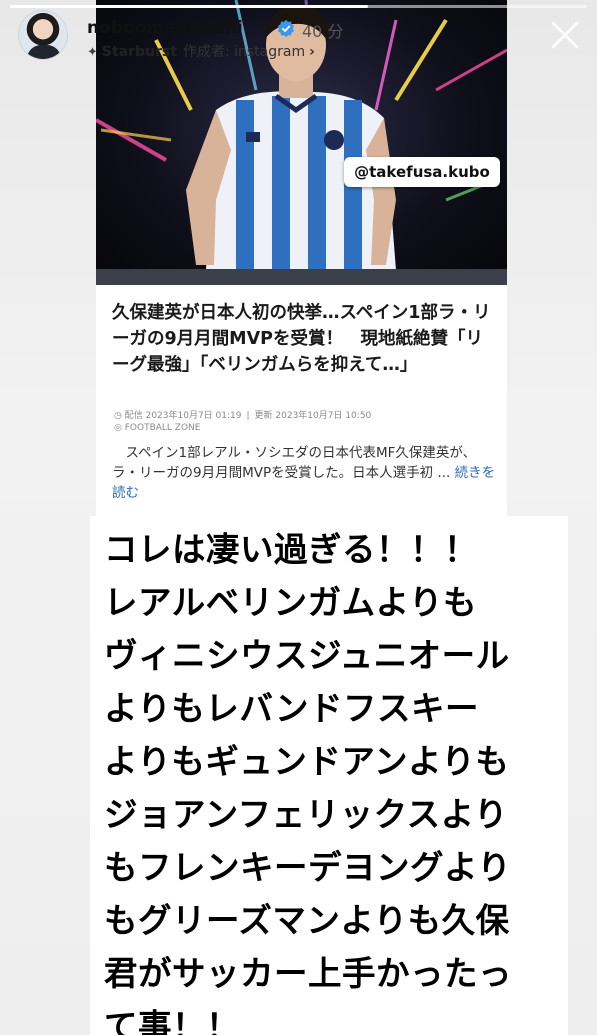  I want to click on caption-line: よりもギュンドアンよりも, so click(307, 761).